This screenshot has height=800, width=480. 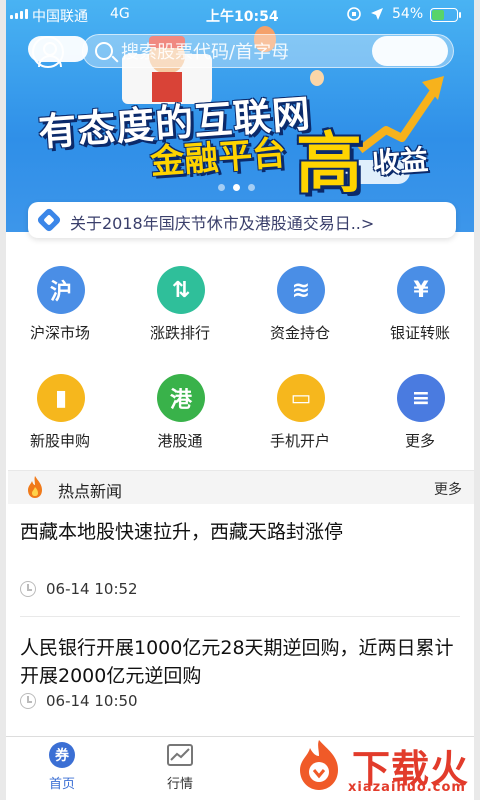 I want to click on grid-item-shhz-market: 沪 沪深市场, so click(x=60, y=306).